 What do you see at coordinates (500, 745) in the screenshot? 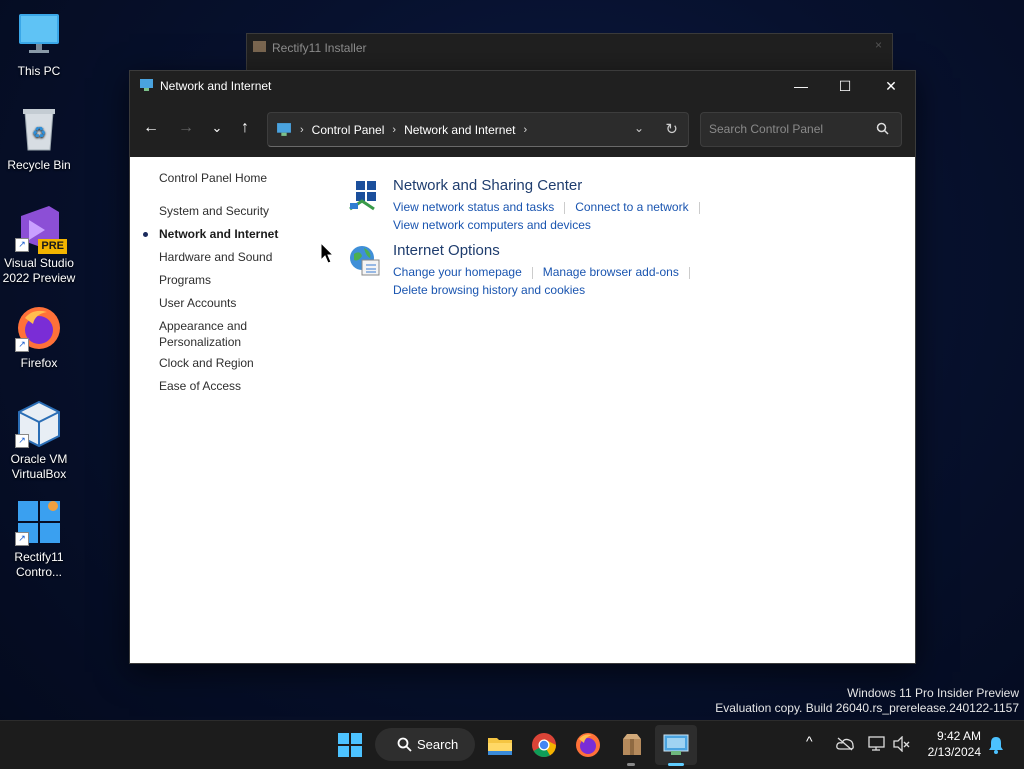
I see `file-explorer-icon` at bounding box center [500, 745].